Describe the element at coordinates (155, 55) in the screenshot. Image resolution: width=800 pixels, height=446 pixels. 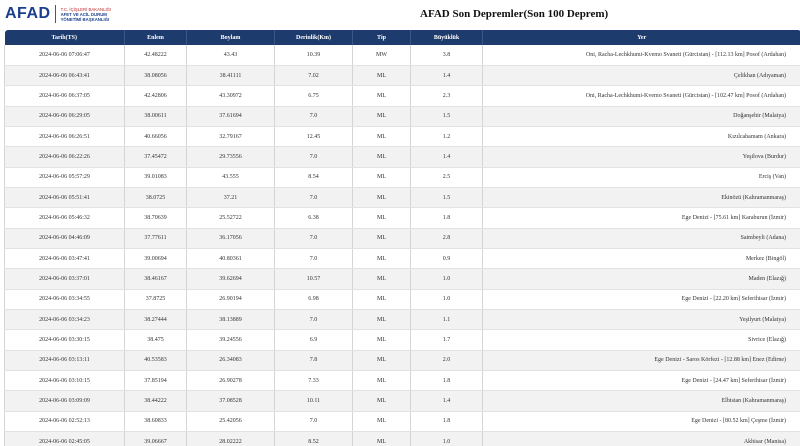
I see `latitude-cell: 42.48222` at that location.